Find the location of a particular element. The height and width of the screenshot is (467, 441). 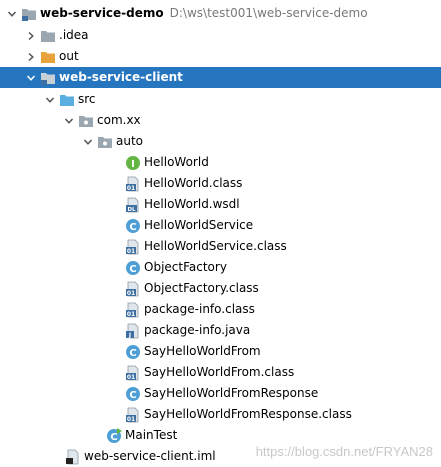

tree-row-file: 01 ObjectFactory.class is located at coordinates (220, 288).